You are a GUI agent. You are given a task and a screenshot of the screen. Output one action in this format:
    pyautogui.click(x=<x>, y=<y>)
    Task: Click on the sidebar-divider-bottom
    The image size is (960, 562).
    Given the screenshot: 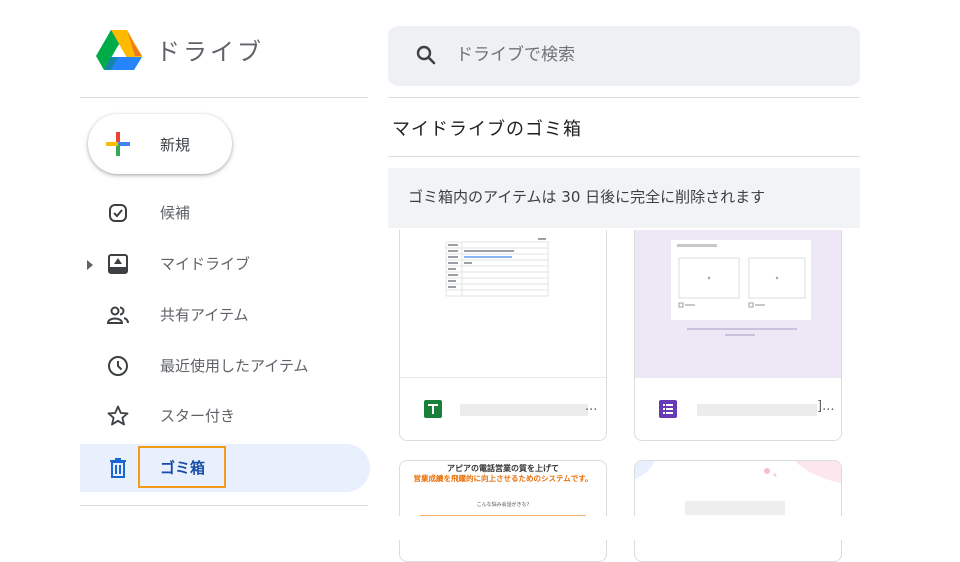 What is the action you would take?
    pyautogui.click(x=224, y=505)
    